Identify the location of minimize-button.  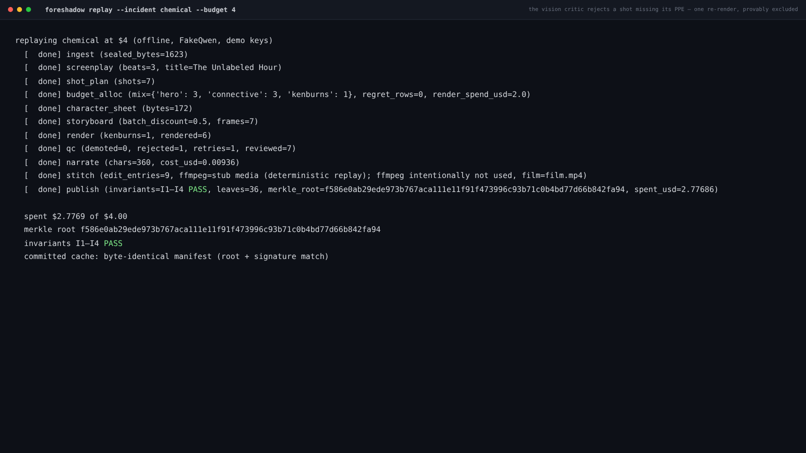
(19, 9).